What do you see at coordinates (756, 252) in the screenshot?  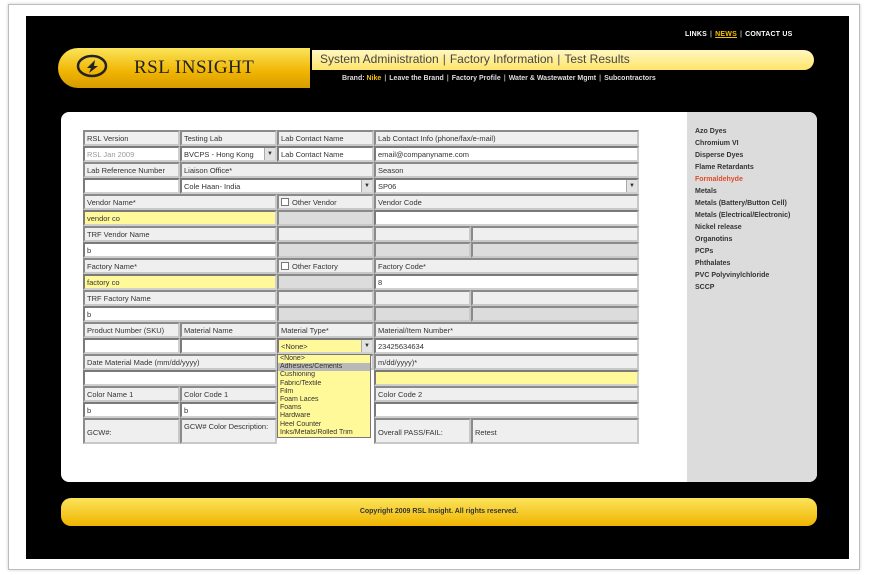 I see `sidebar-item-pcps: PCPs` at bounding box center [756, 252].